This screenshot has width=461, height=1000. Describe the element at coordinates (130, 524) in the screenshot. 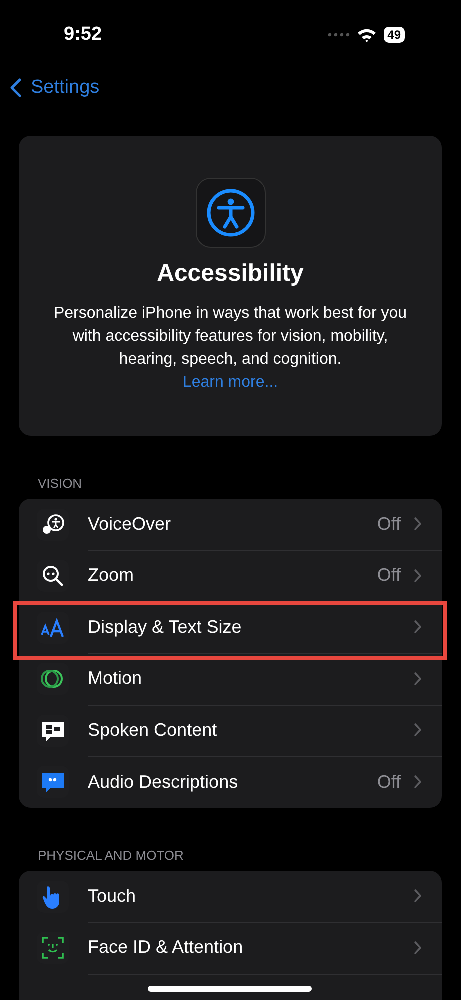

I see `row-label: VoiceOver` at that location.